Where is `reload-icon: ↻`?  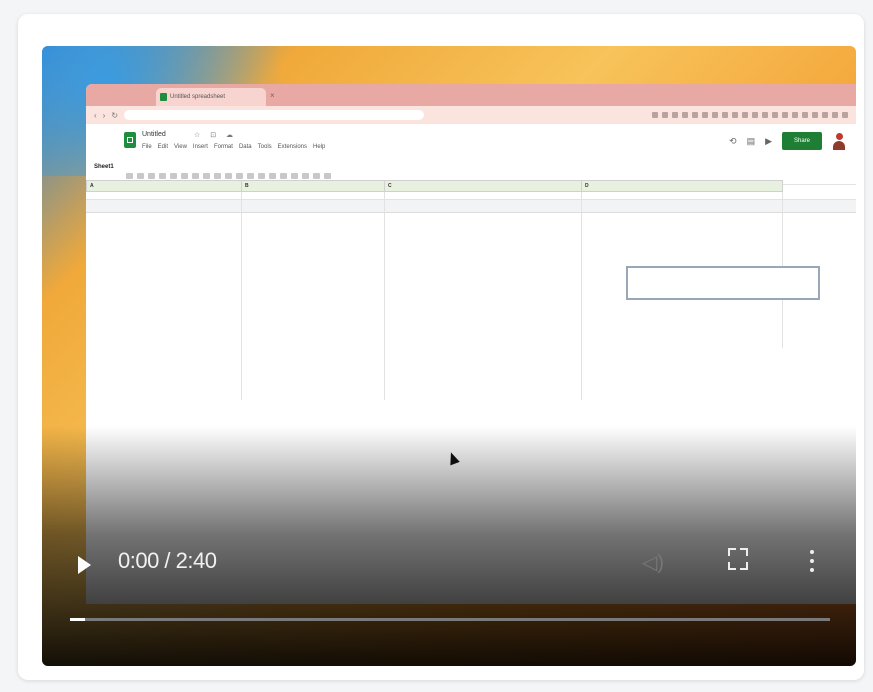 reload-icon: ↻ is located at coordinates (114, 115).